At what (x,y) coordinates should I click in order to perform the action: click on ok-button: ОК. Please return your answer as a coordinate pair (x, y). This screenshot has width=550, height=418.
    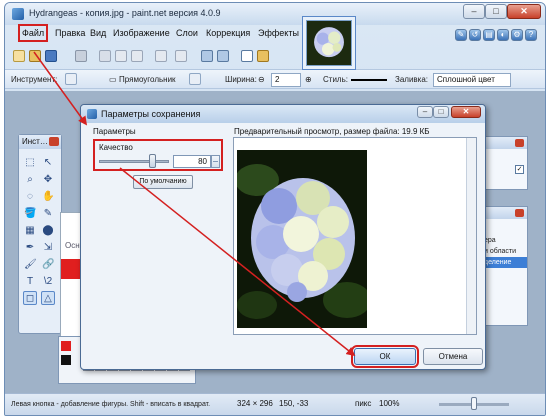
    Looking at the image, I should click on (385, 356).